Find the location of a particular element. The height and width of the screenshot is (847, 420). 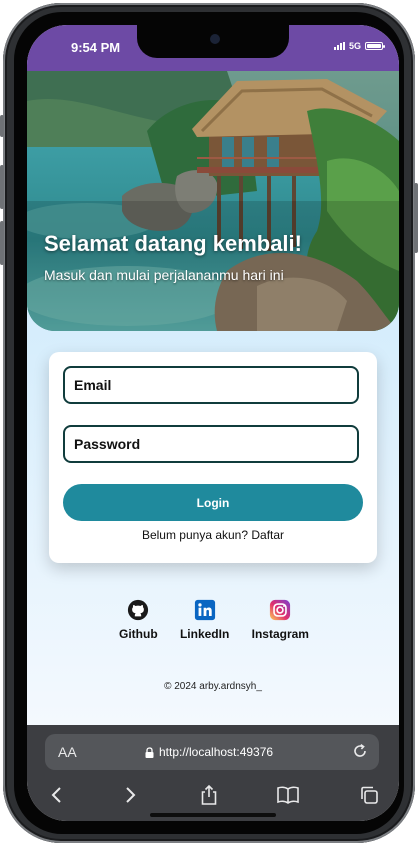

social-instagram: Instagram is located at coordinates (280, 620).